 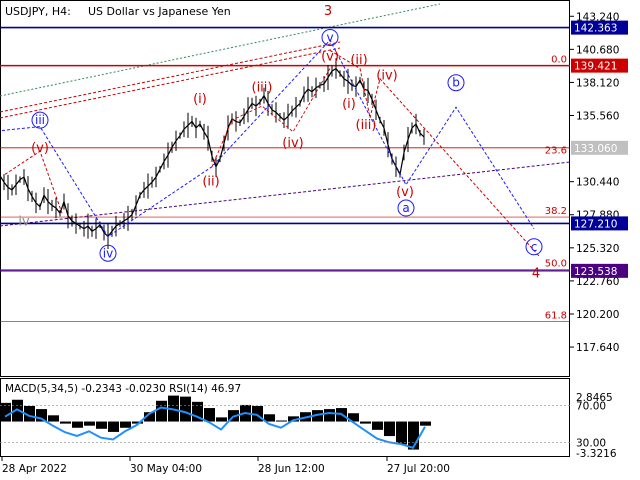 What do you see at coordinates (40, 120) in the screenshot?
I see `wave-label-blue: iii` at bounding box center [40, 120].